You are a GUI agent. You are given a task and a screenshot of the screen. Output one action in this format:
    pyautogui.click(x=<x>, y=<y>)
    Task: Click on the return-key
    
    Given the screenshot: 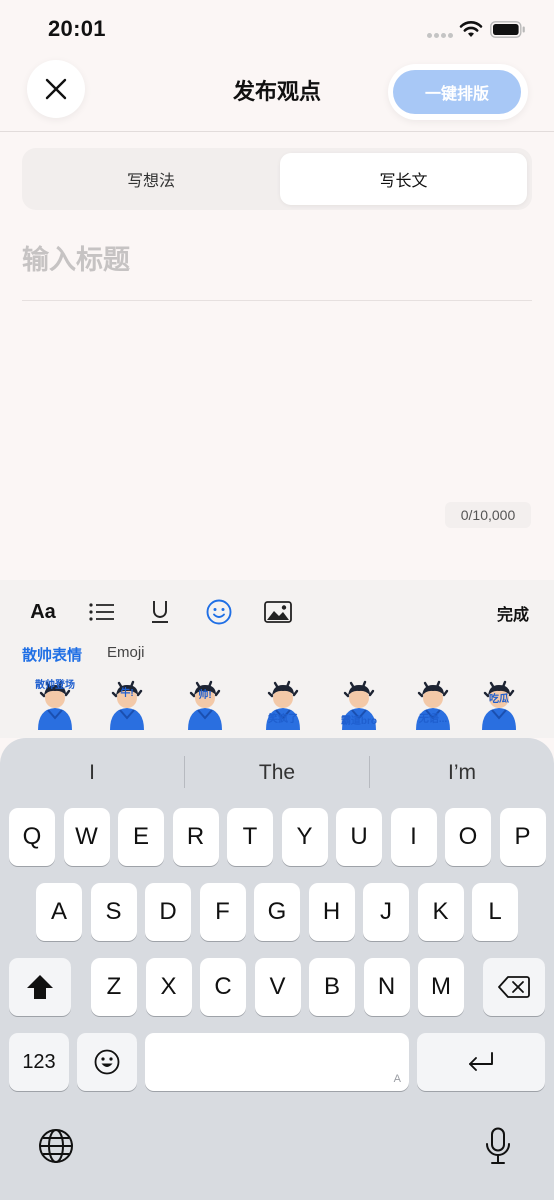 What is the action you would take?
    pyautogui.click(x=481, y=1062)
    